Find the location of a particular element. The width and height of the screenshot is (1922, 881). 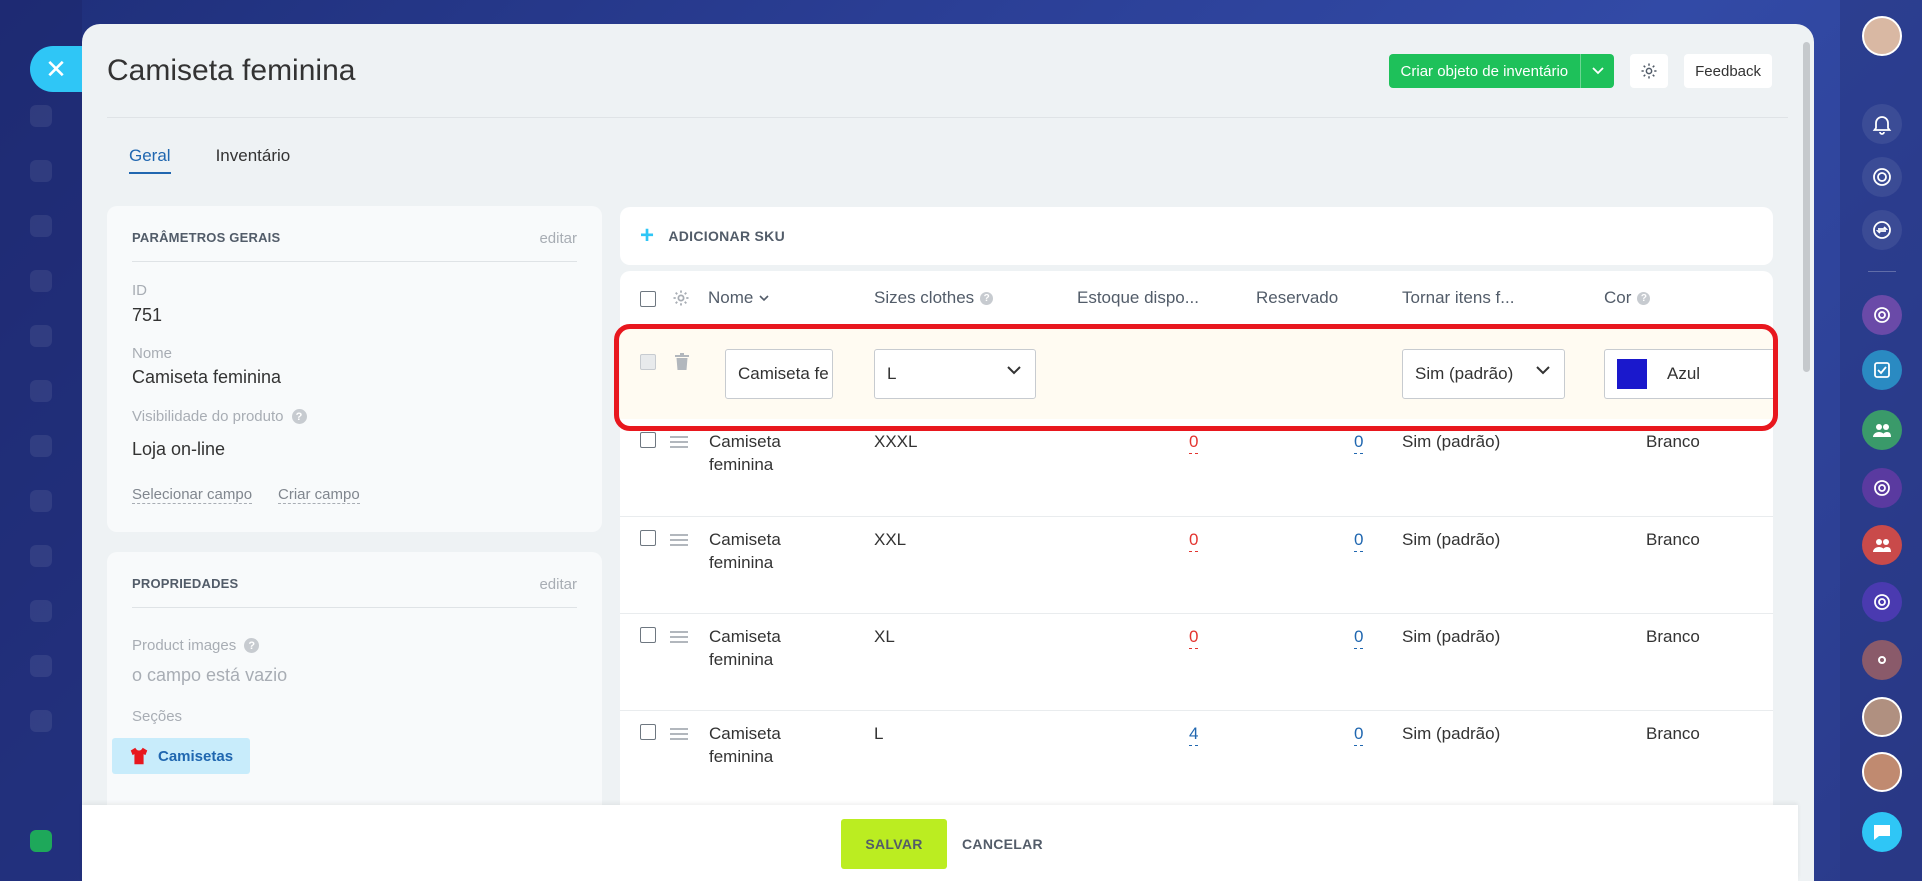

tab-geral: Geral is located at coordinates (150, 160).